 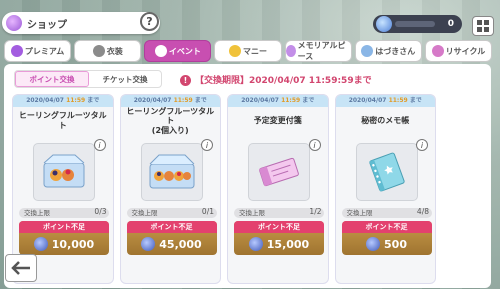 What do you see at coordinates (483, 26) in the screenshot?
I see `grid-menu-button` at bounding box center [483, 26].